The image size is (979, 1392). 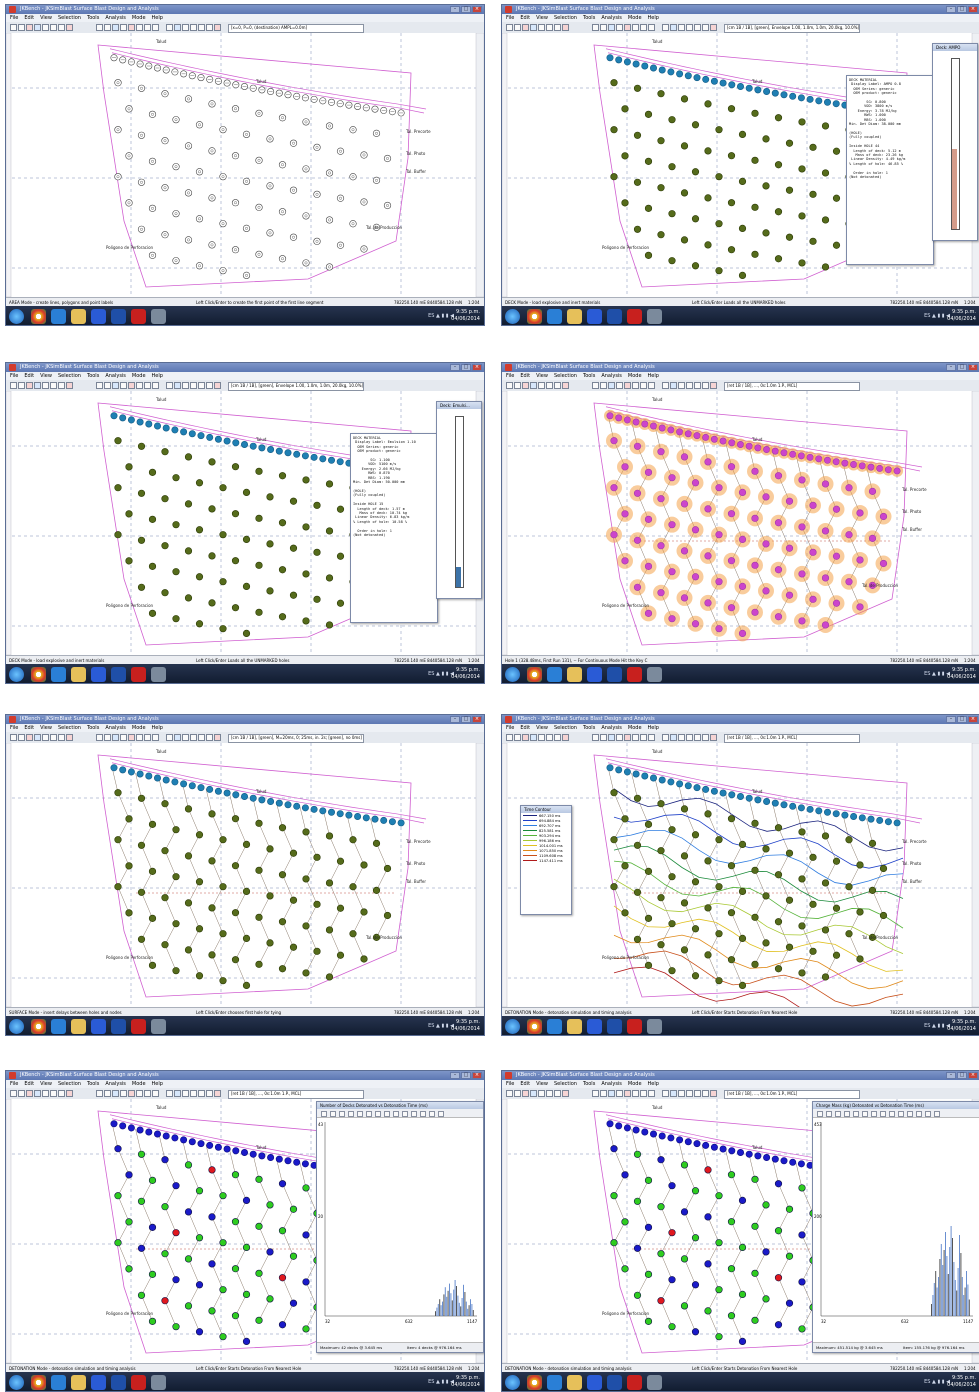 What do you see at coordinates (479, 165) in the screenshot?
I see `vertical-scrollbar` at bounding box center [479, 165].